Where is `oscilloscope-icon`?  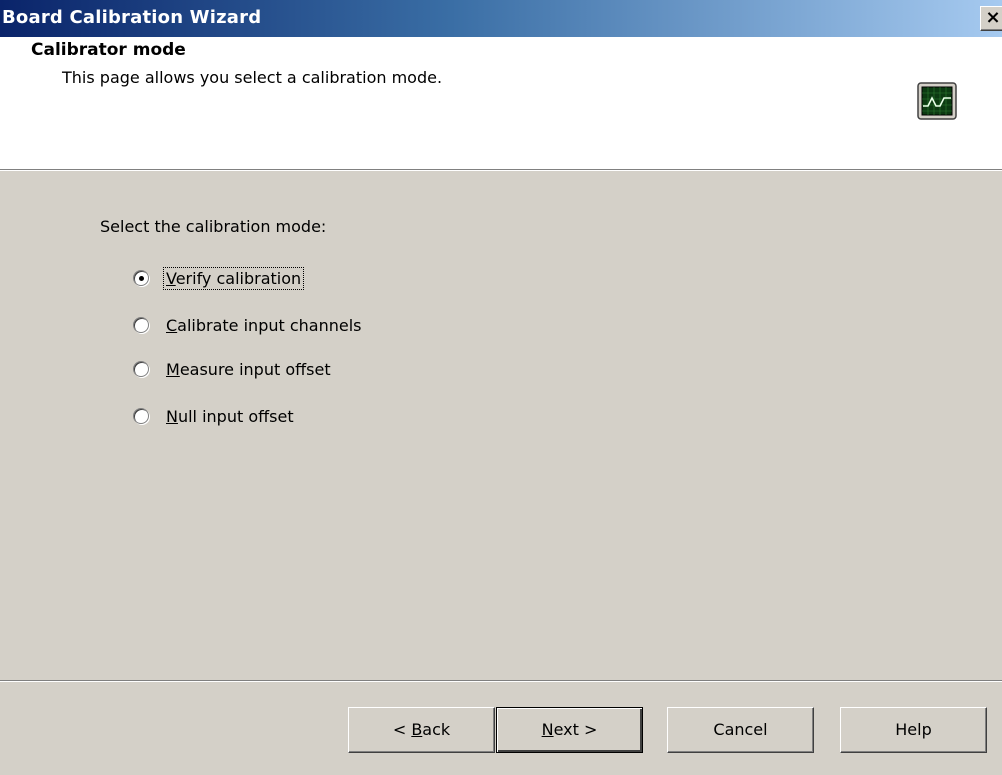
oscilloscope-icon is located at coordinates (937, 101).